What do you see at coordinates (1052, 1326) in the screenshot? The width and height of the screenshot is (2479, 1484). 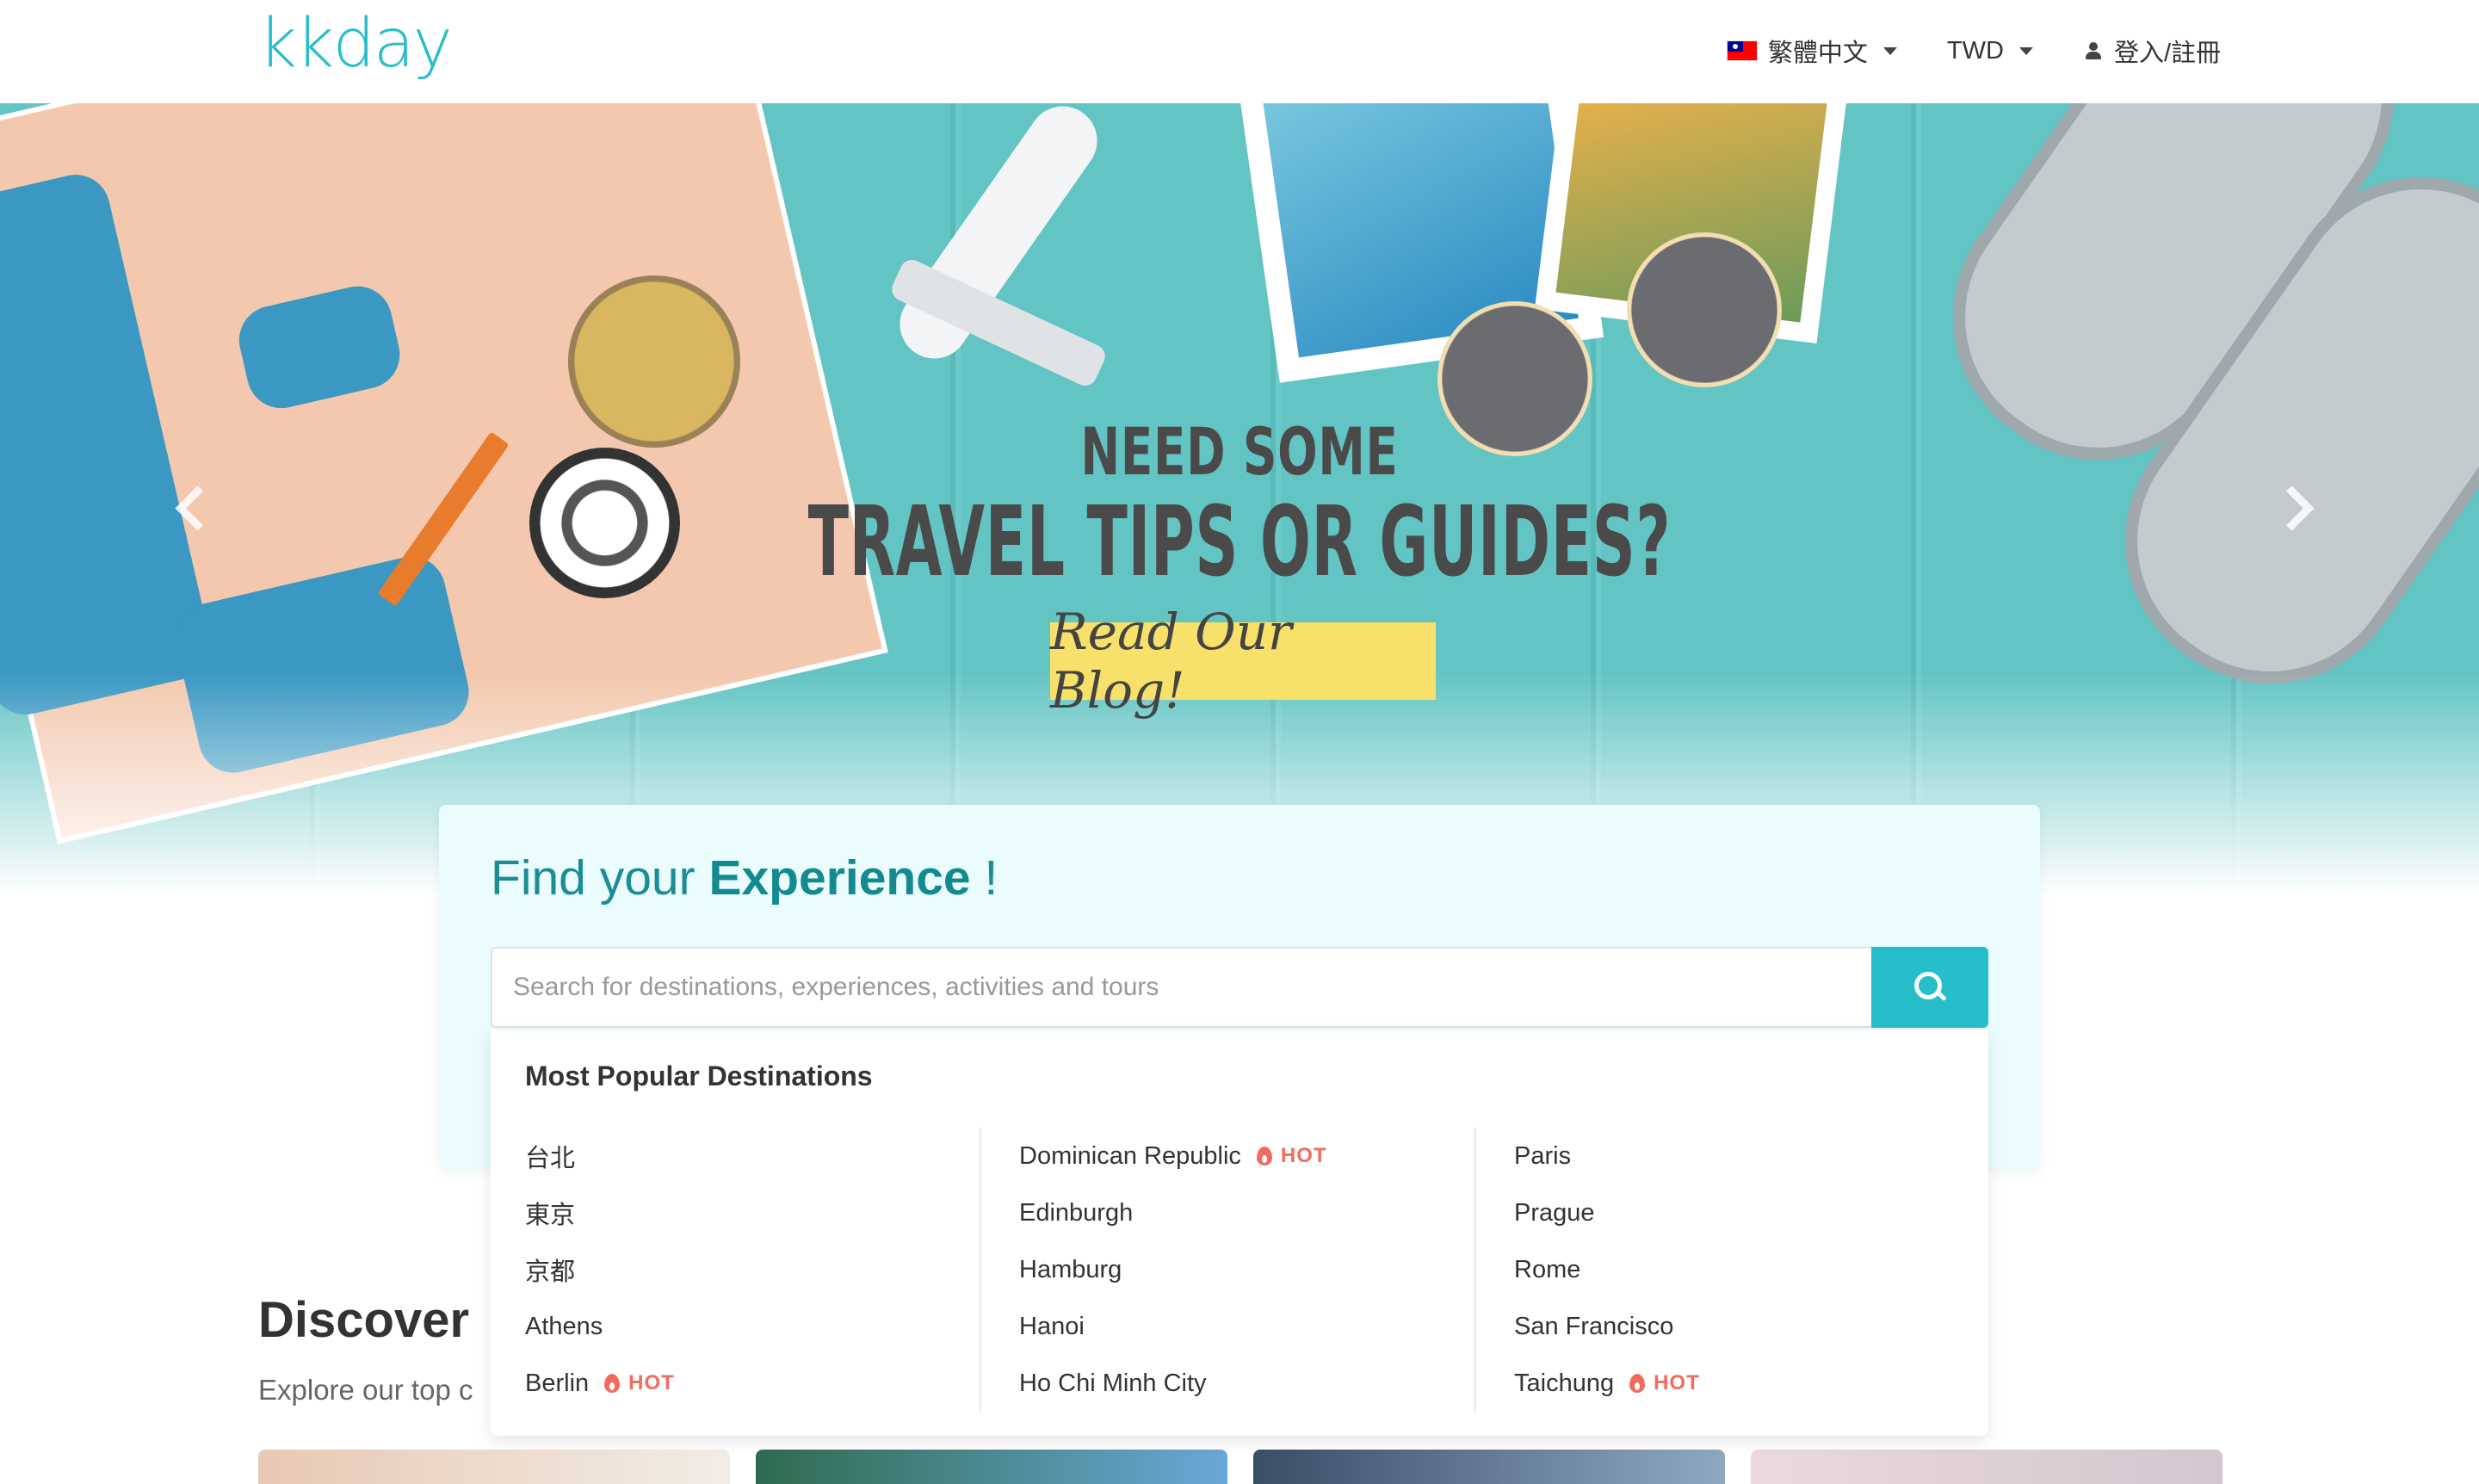 I see `destination-name: Hanoi` at bounding box center [1052, 1326].